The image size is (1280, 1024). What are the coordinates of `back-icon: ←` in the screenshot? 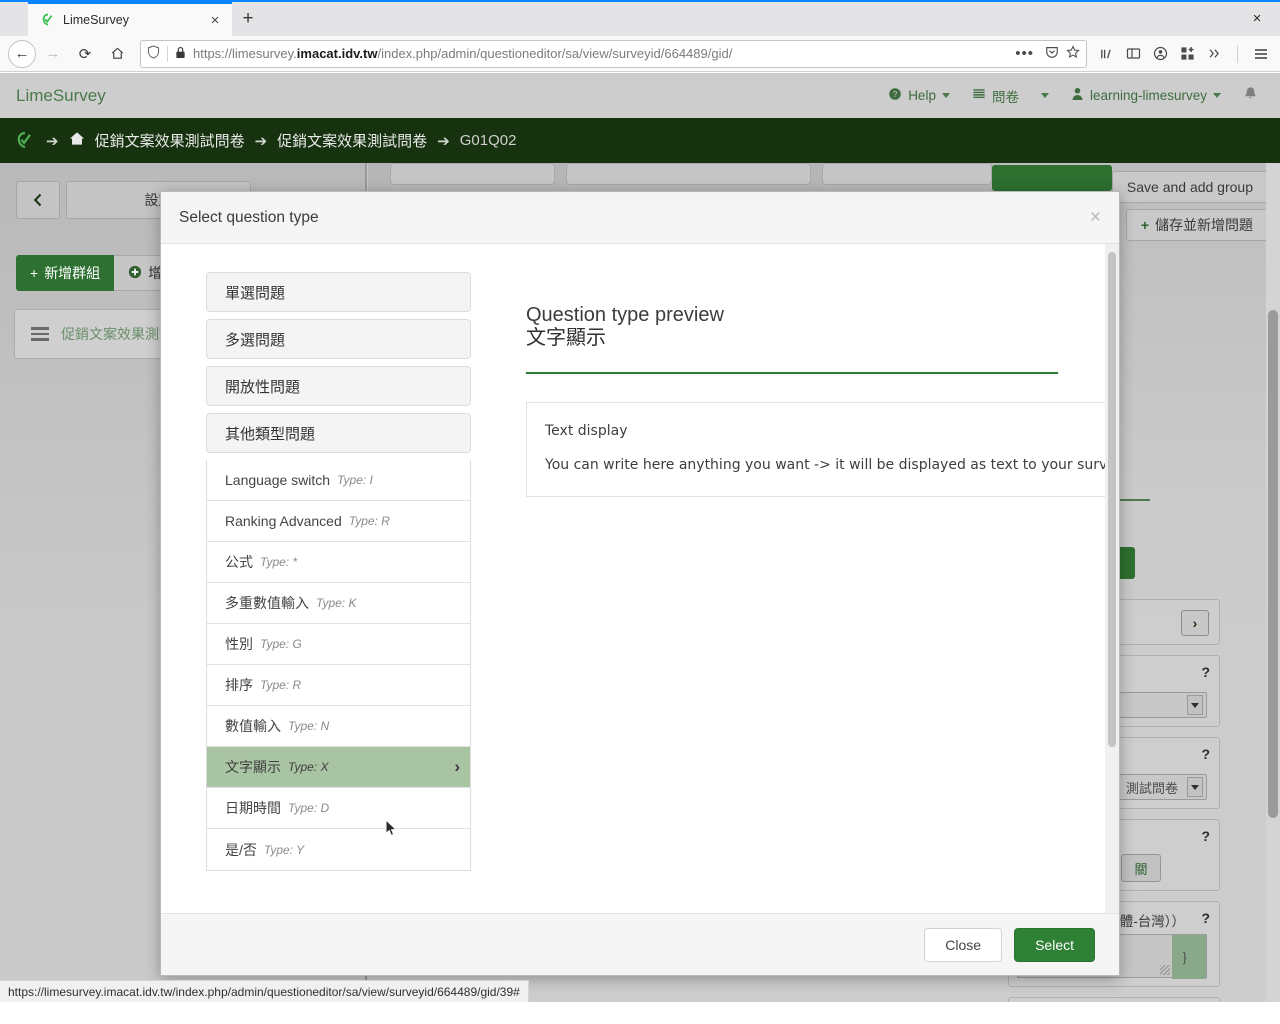 It's located at (22, 53).